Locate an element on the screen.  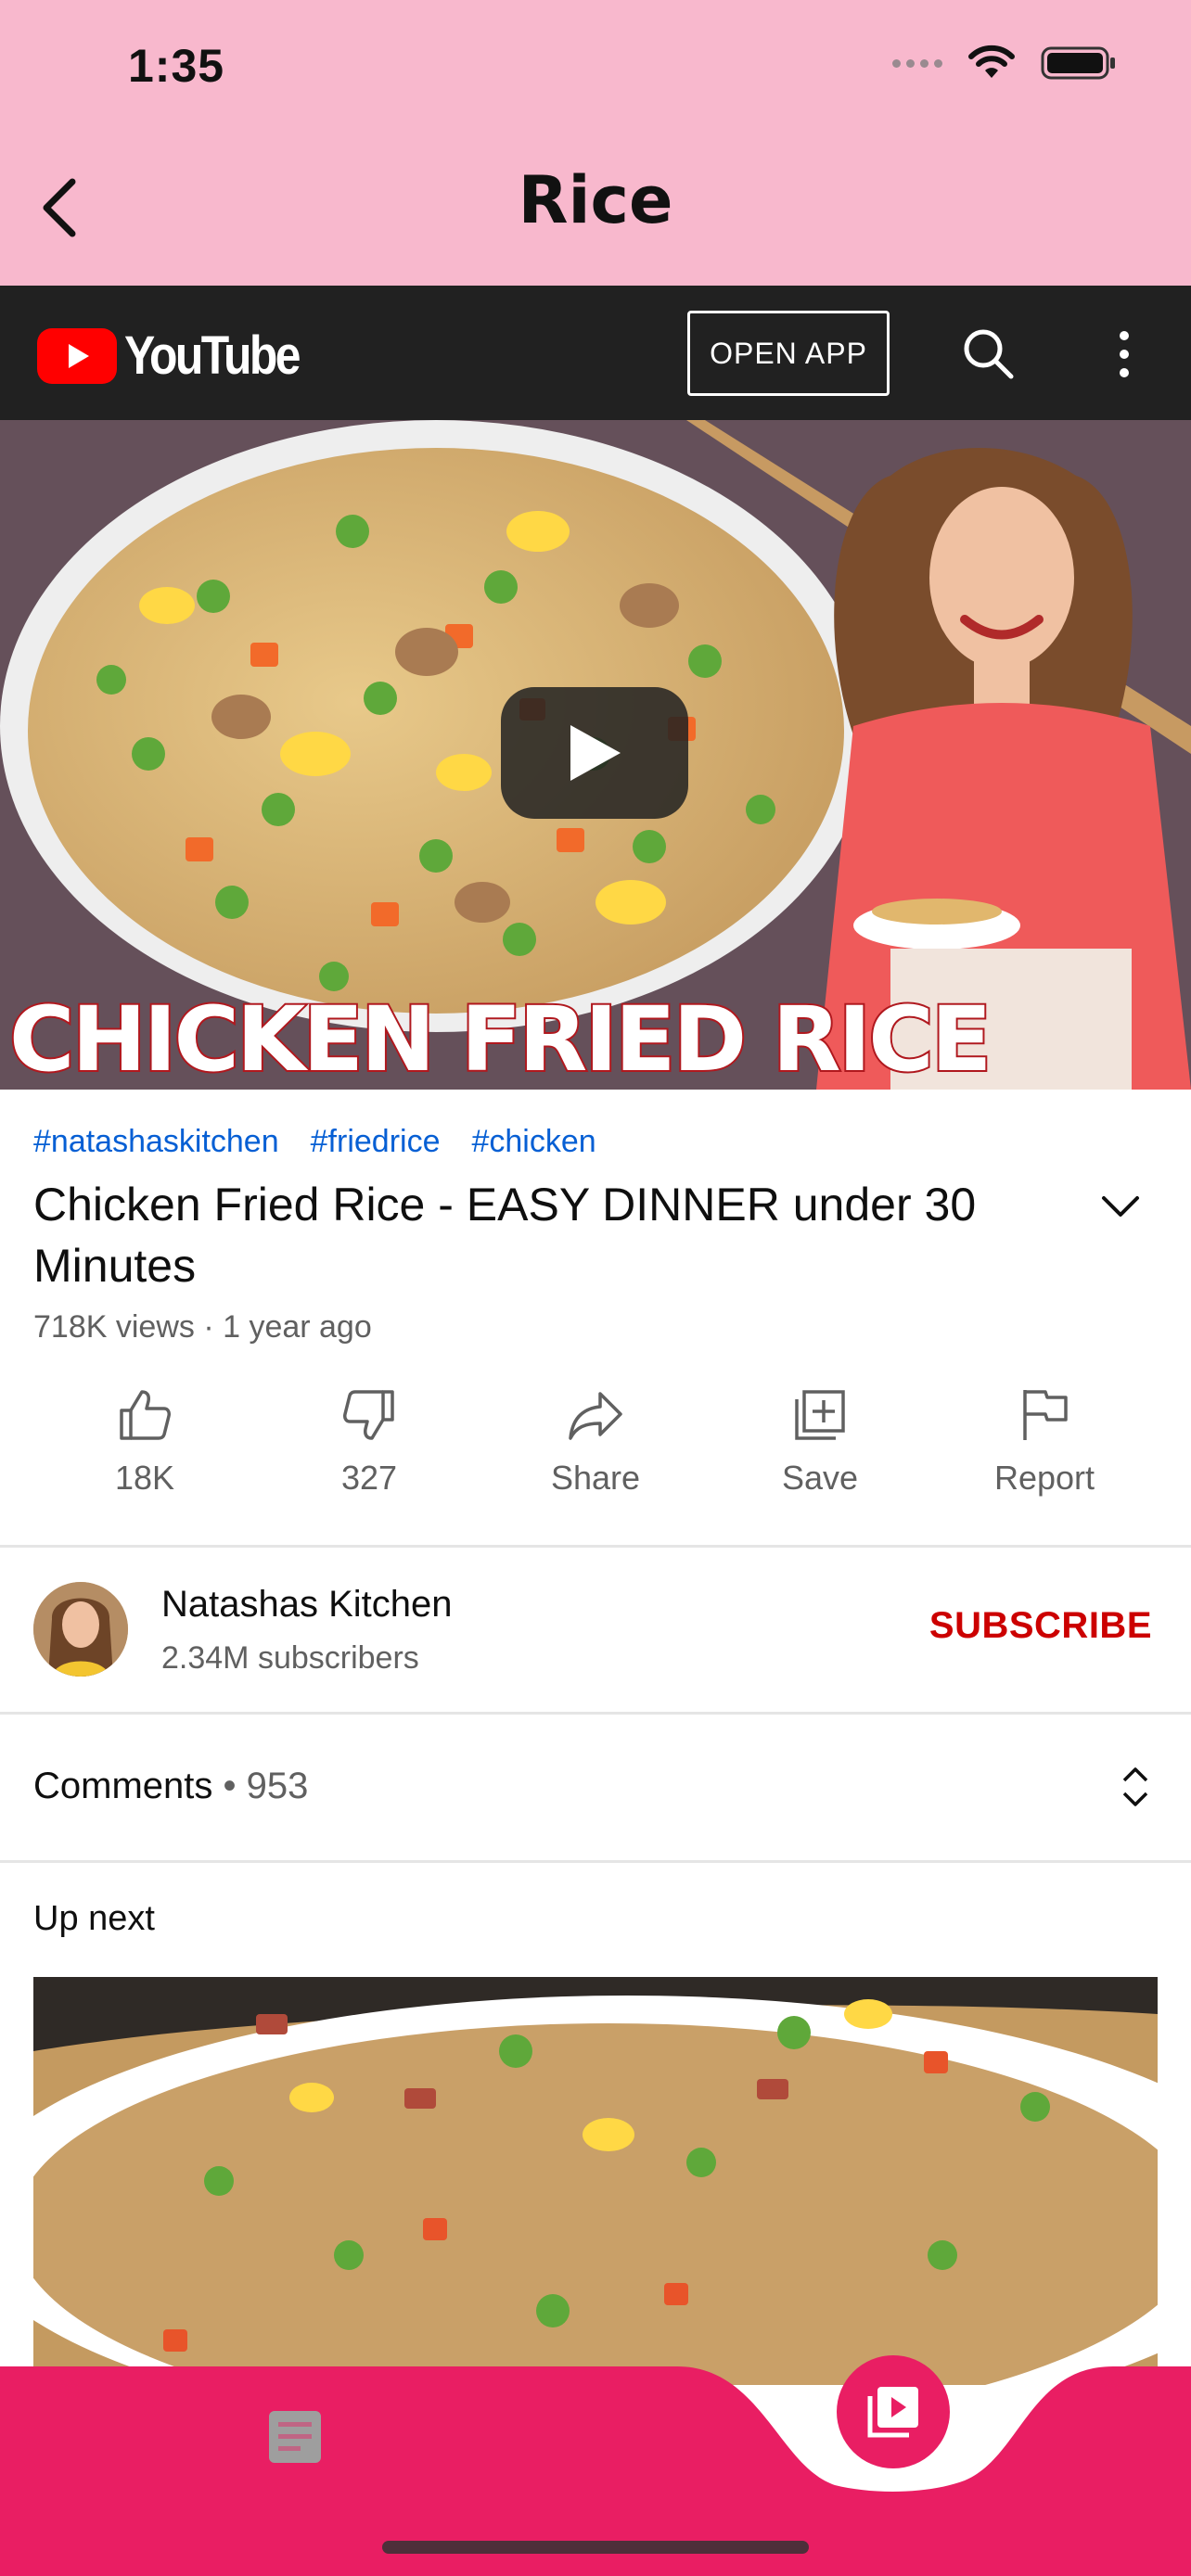
app-header: 1:35 Rice is located at coordinates (595, 143).